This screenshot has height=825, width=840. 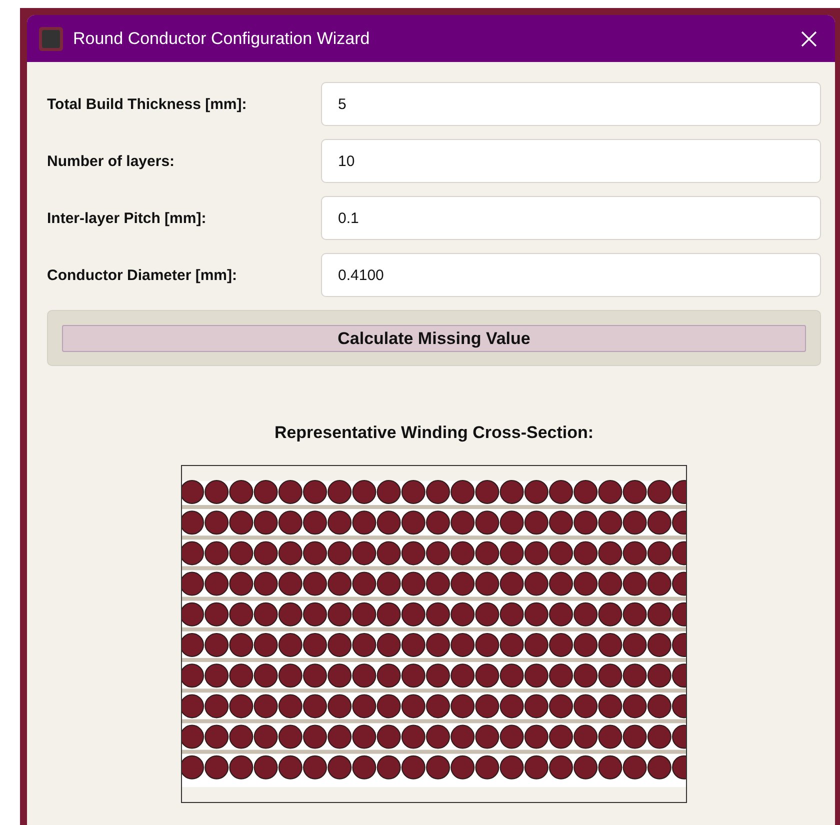 I want to click on field-label: Number of layers:, so click(x=111, y=161).